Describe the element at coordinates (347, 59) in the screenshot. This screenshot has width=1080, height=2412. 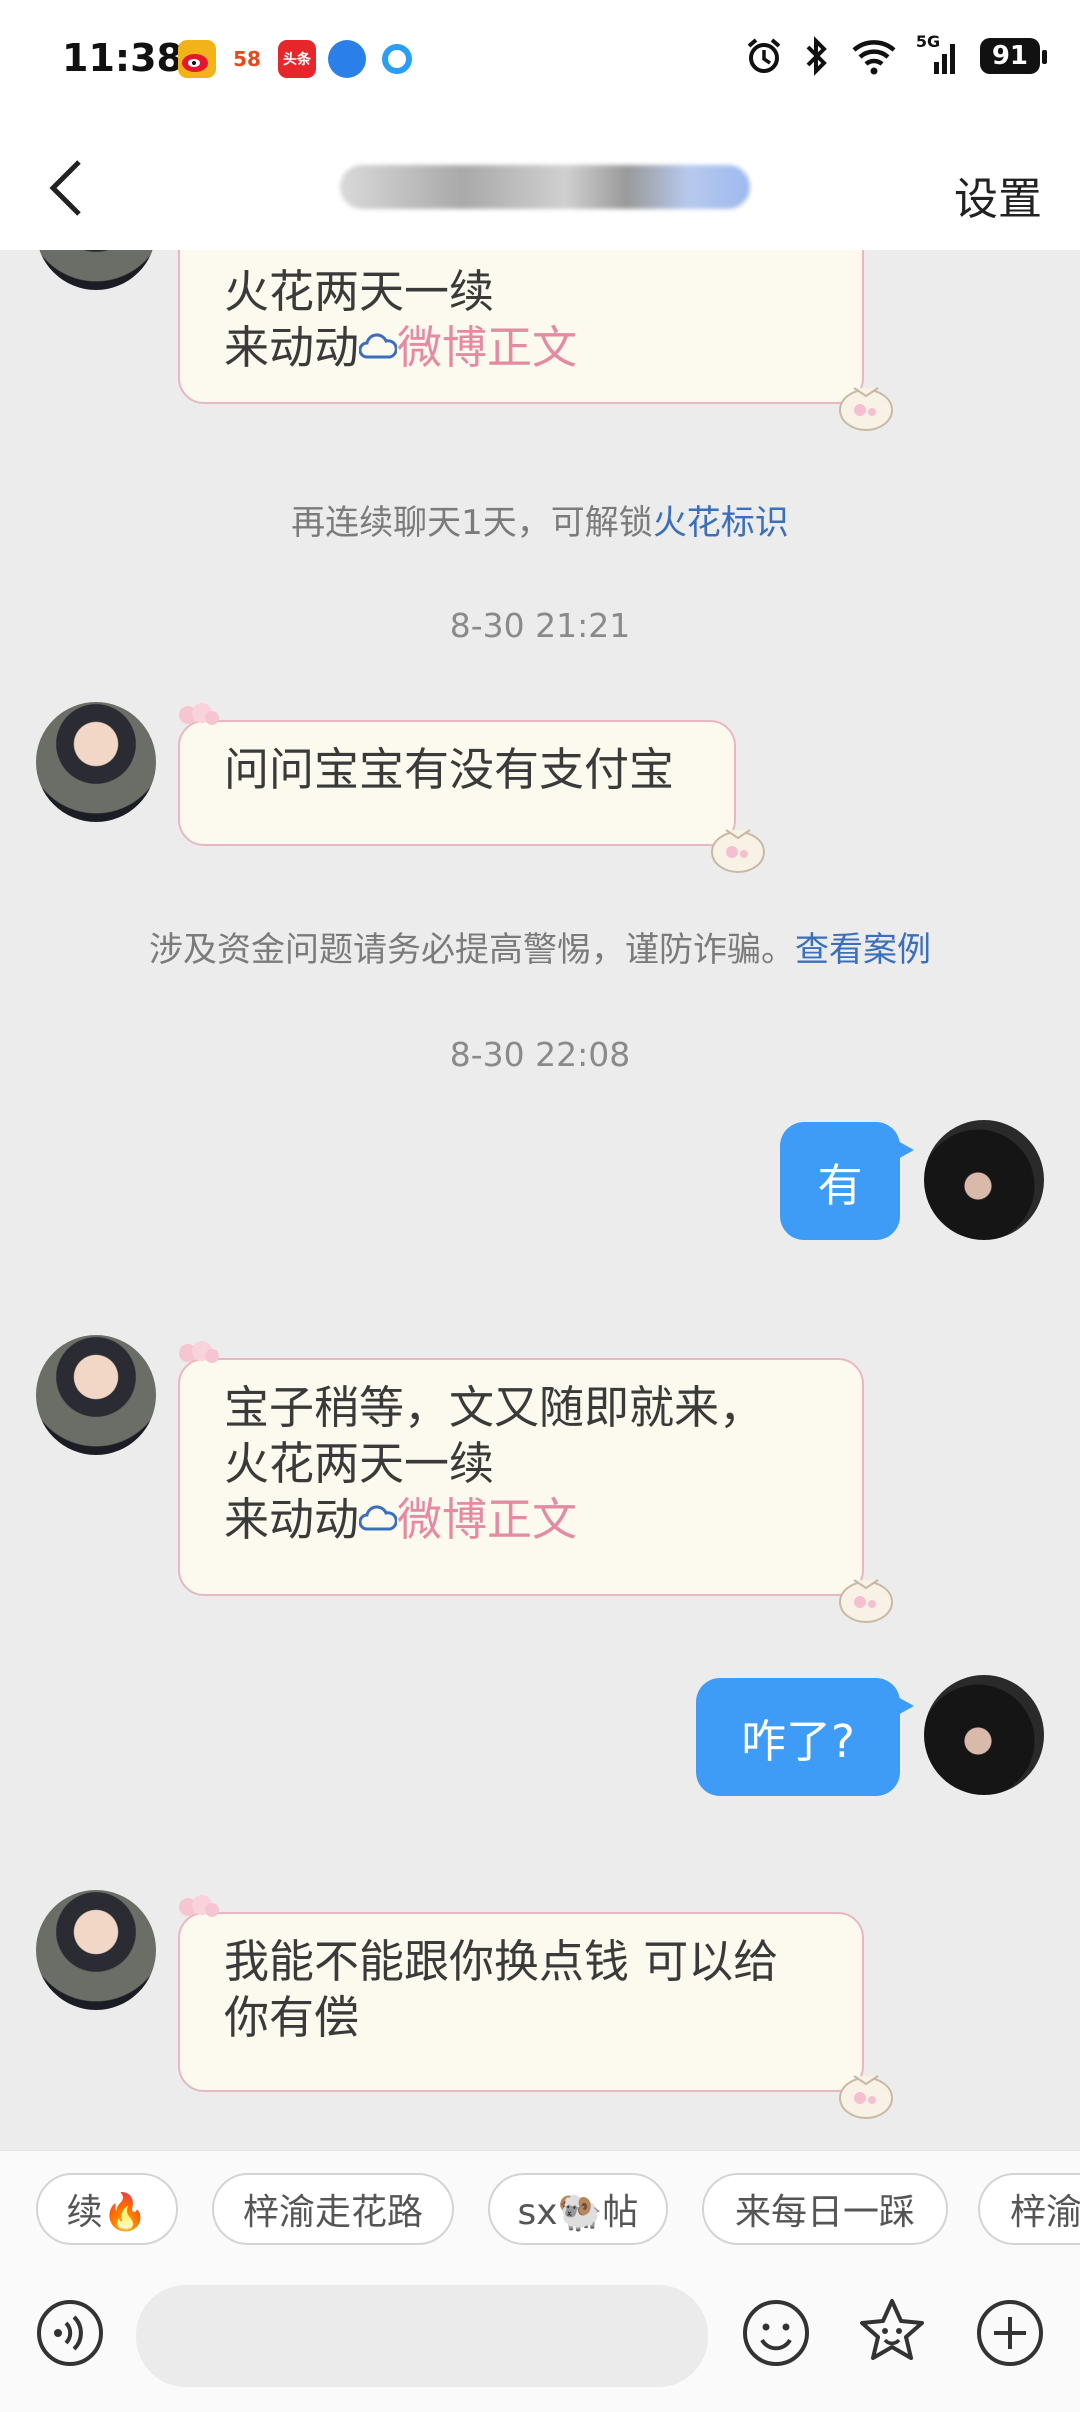
I see `browser-icon` at that location.